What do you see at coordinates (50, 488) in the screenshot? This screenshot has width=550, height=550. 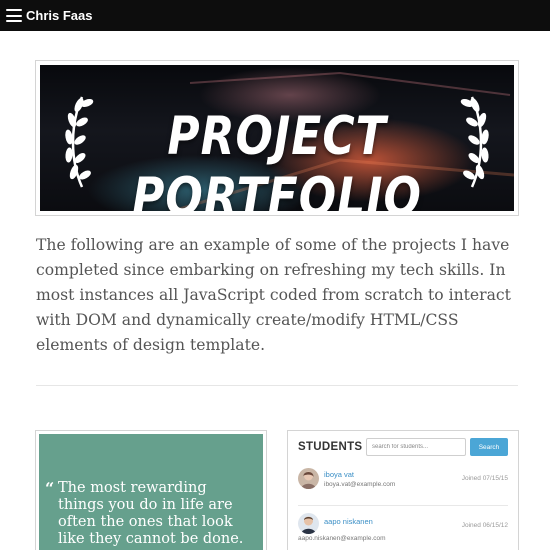 I see `open-quote-icon: “` at bounding box center [50, 488].